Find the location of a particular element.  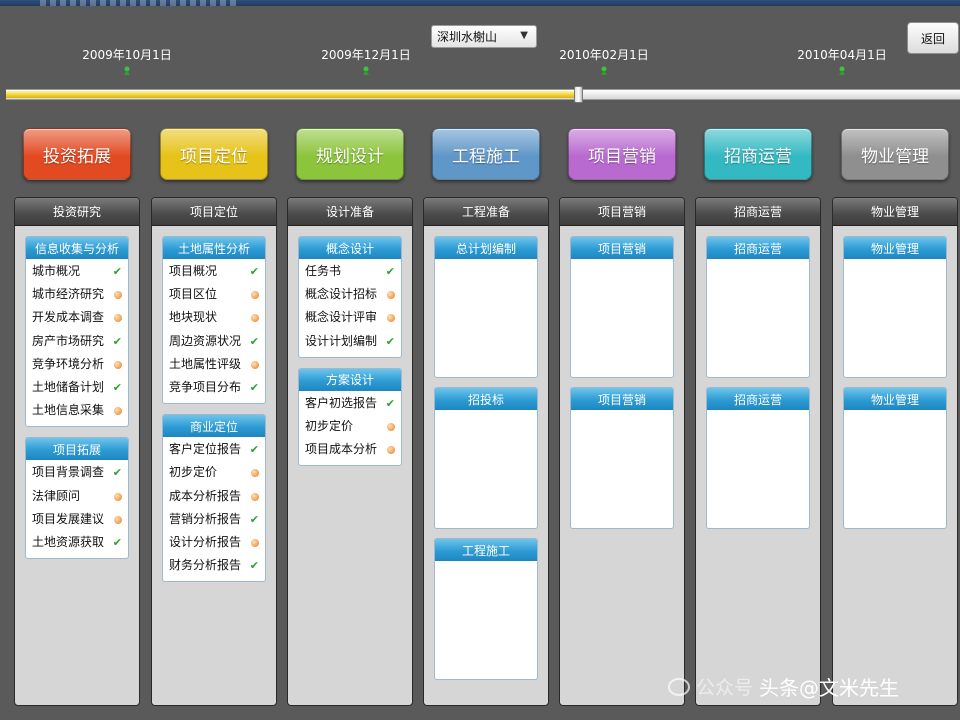

list-item: 成本分析报告 is located at coordinates (214, 496).